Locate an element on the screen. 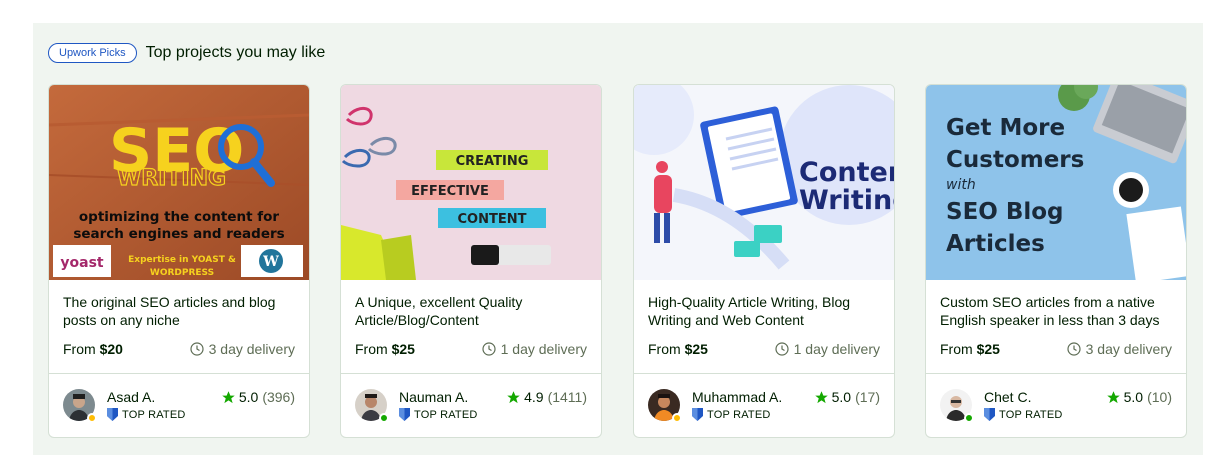 This screenshot has width=1218, height=455. rating: 5.0 (396) is located at coordinates (258, 397).